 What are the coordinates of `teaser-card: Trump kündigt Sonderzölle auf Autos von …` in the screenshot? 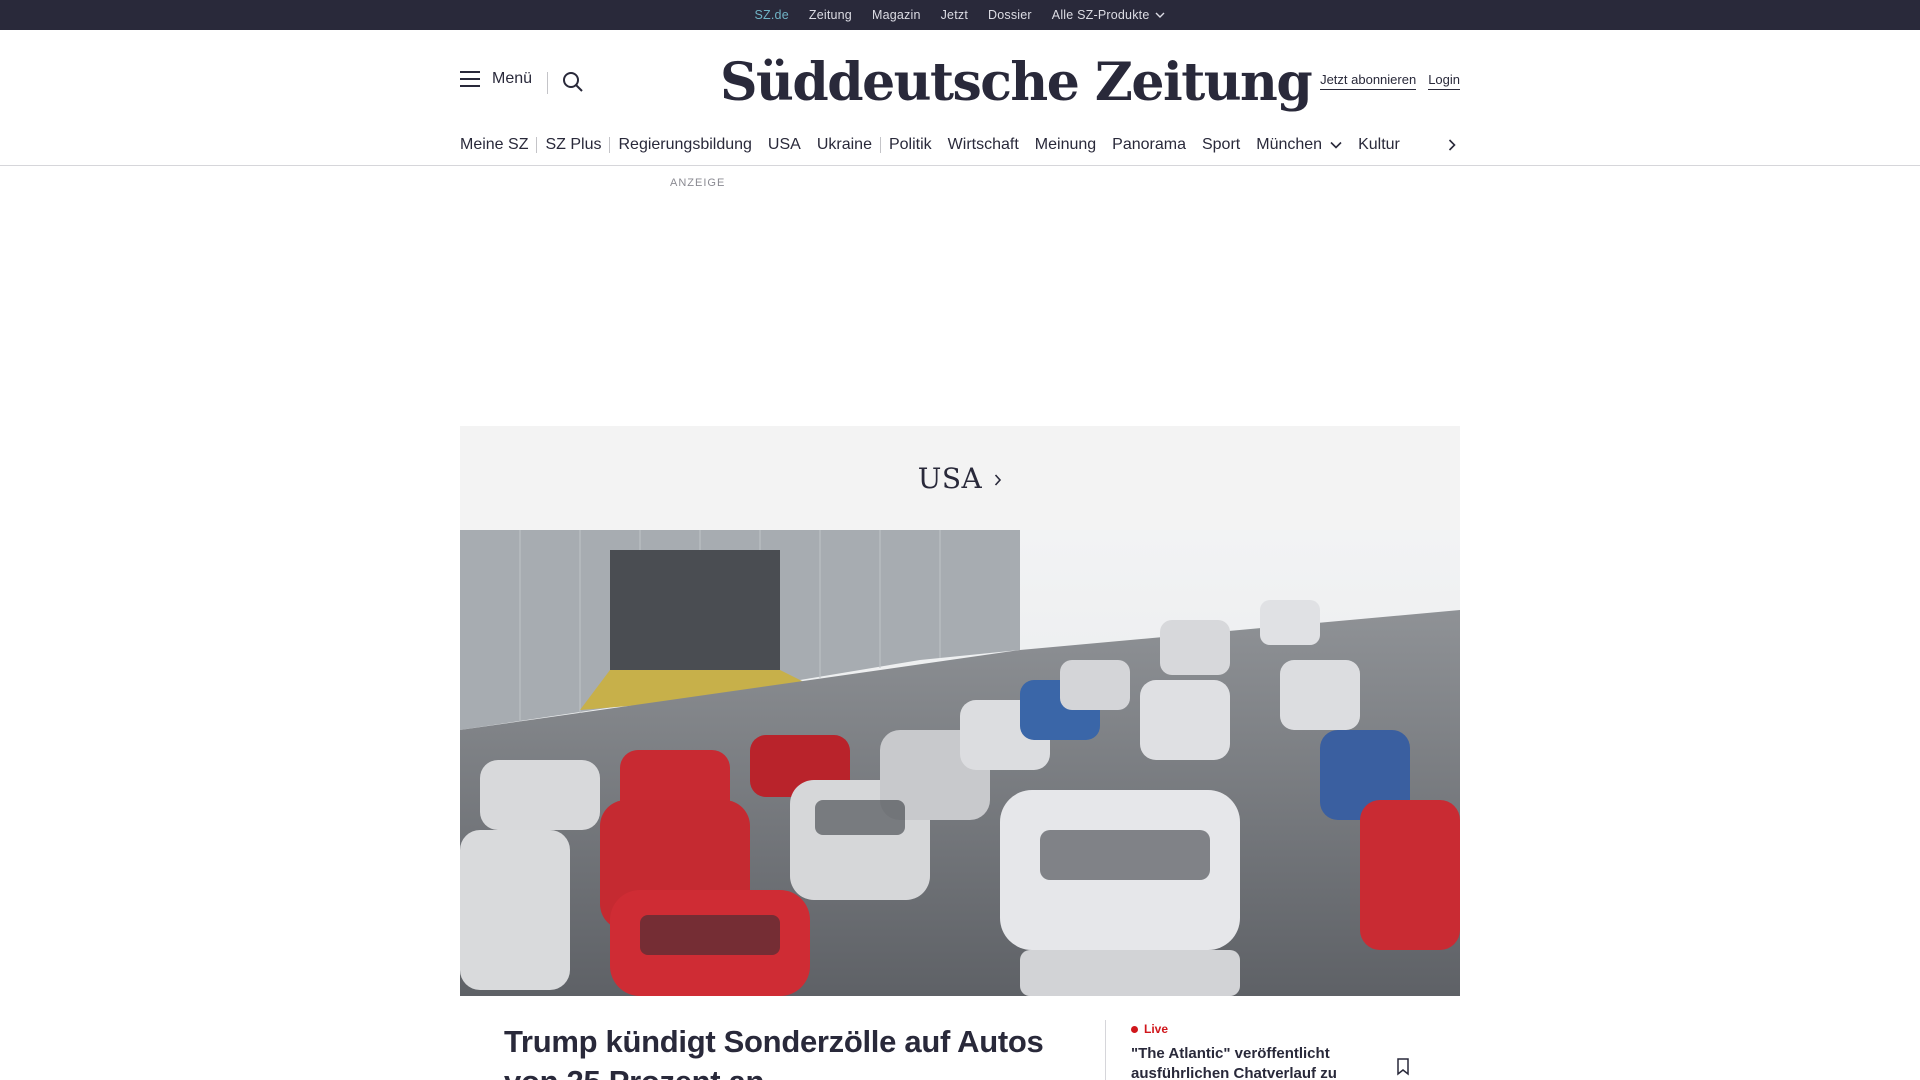 It's located at (960, 1038).